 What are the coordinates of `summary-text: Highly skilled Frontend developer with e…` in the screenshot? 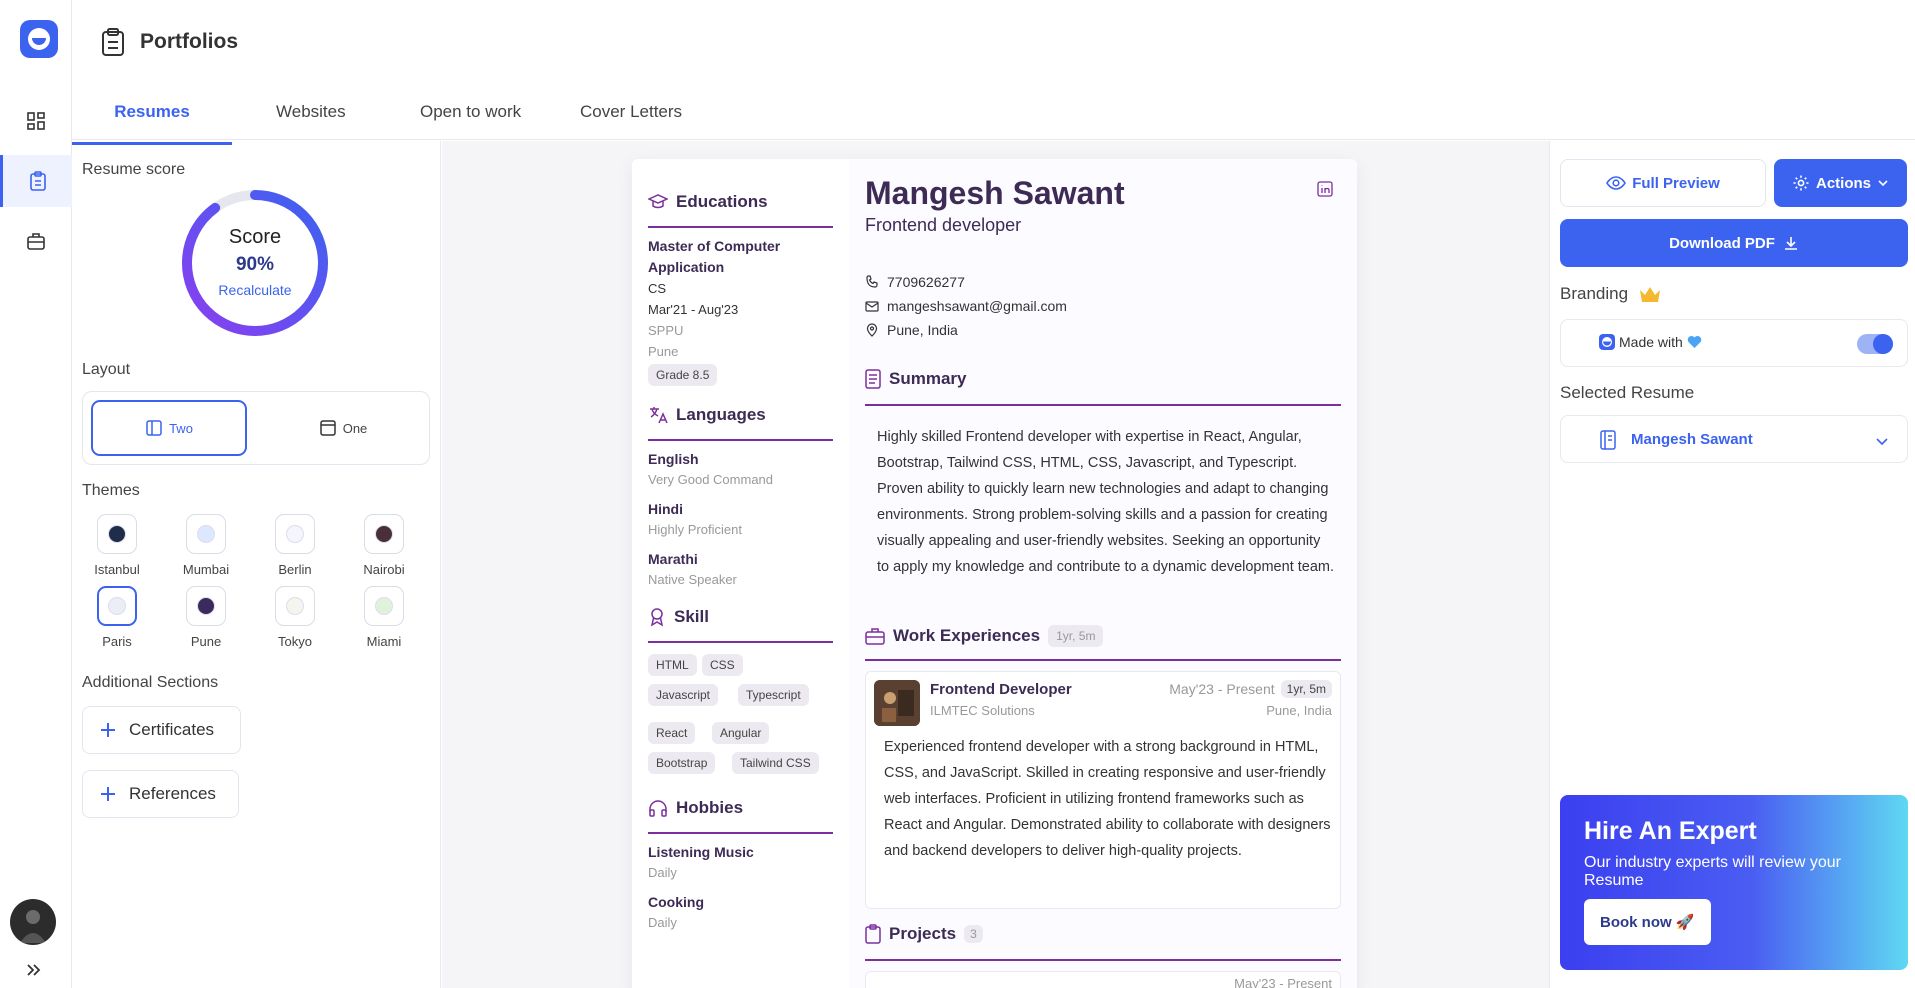 It's located at (1106, 502).